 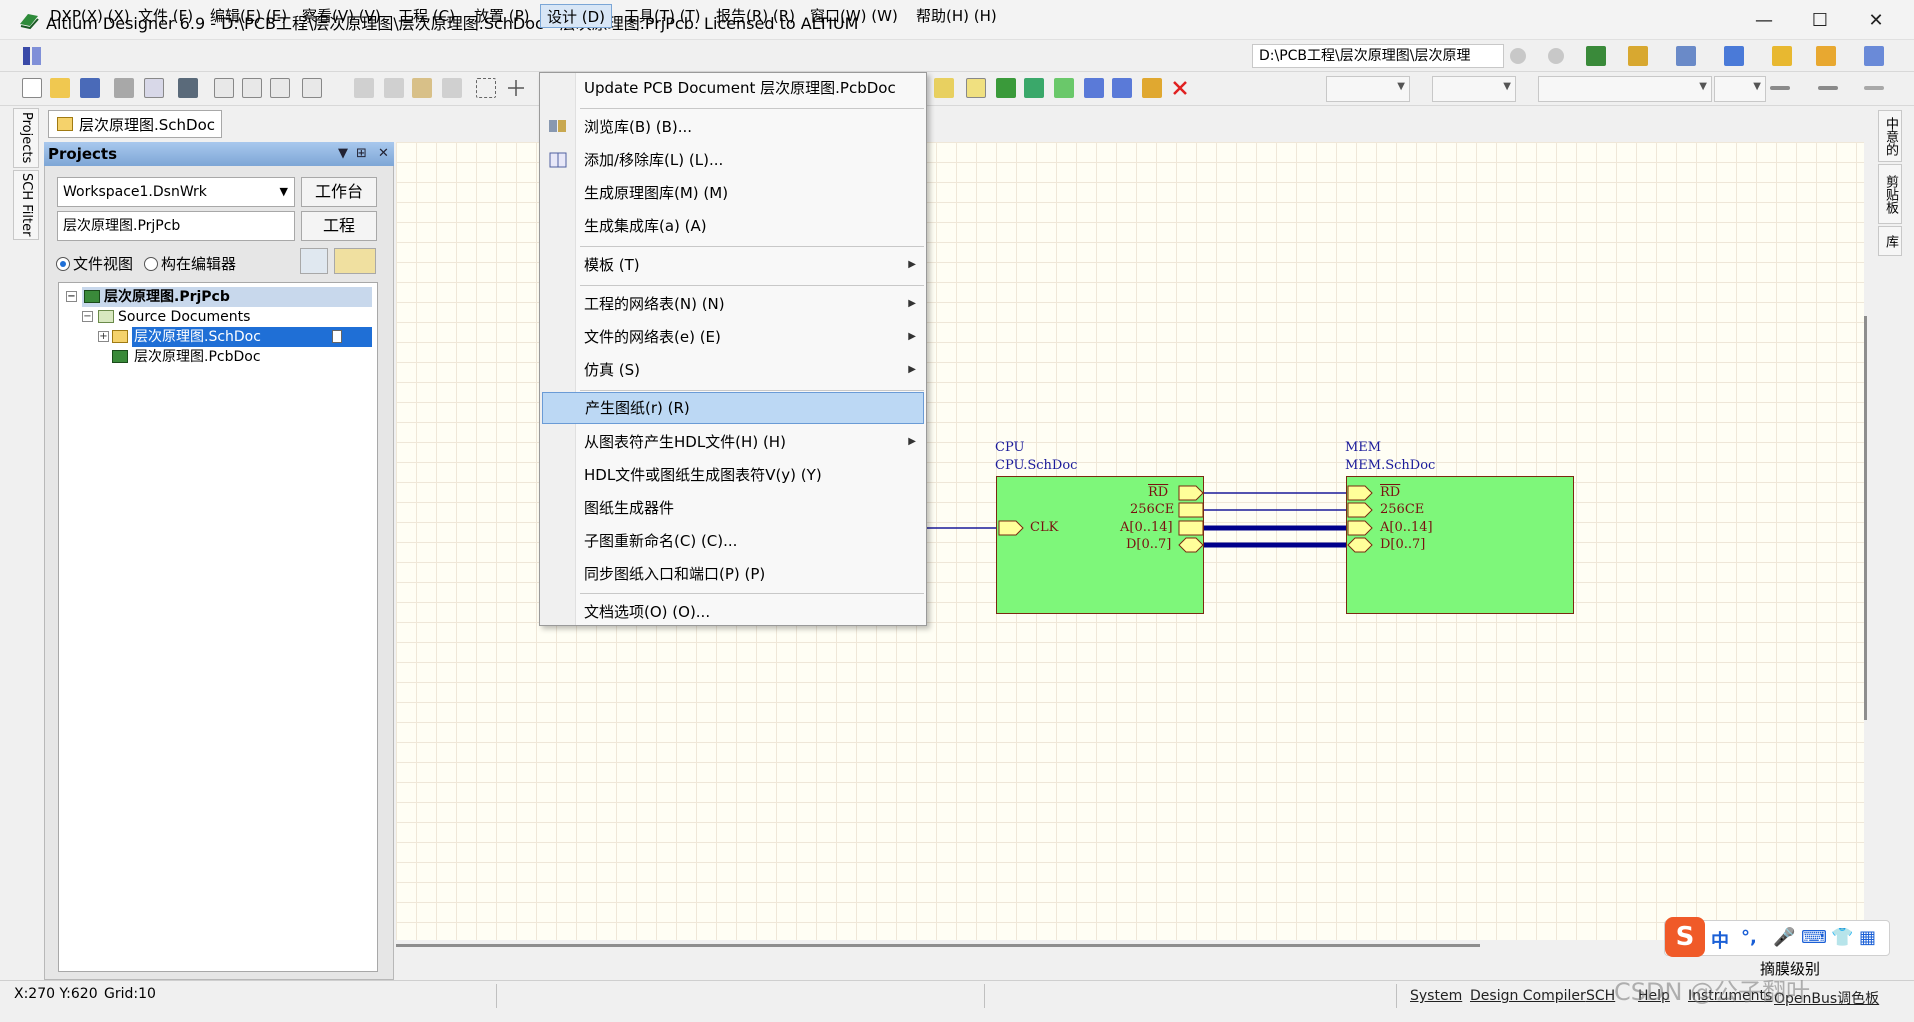 I want to click on menu-file: 文件 (F), so click(x=165, y=16).